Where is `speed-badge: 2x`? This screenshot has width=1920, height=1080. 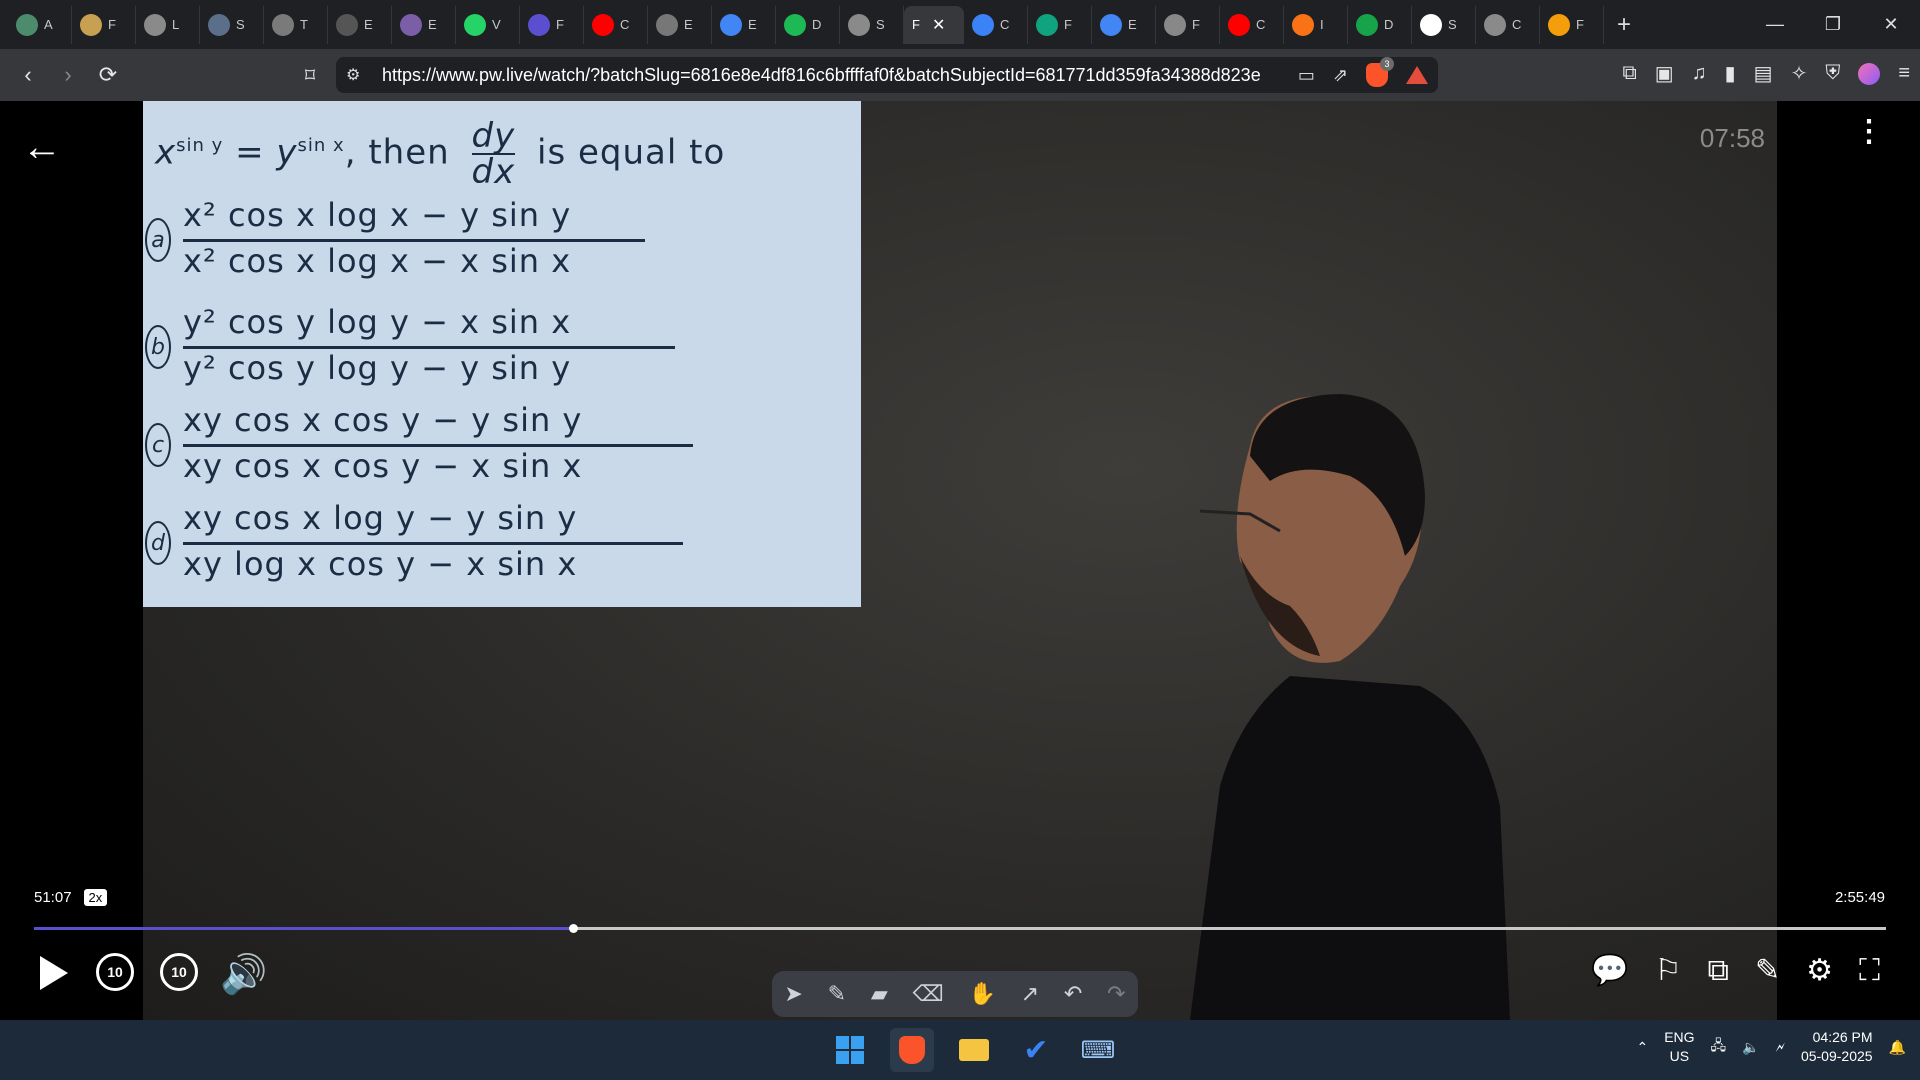
speed-badge: 2x is located at coordinates (95, 897).